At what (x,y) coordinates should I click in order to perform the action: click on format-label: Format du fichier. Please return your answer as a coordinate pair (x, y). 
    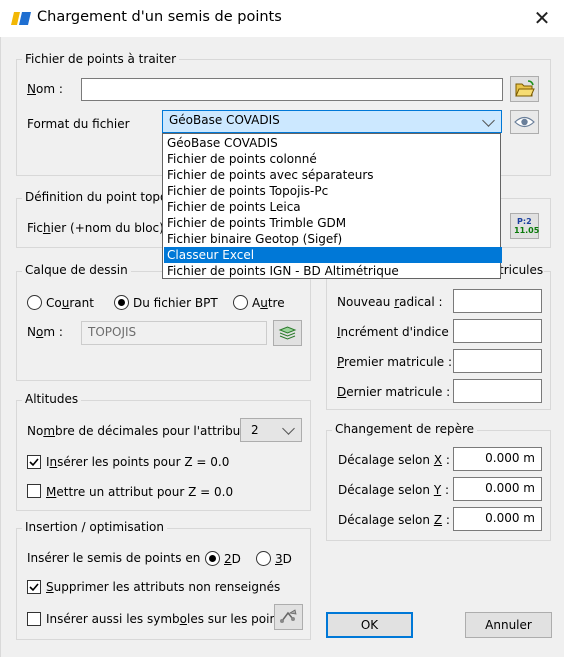
    Looking at the image, I should click on (78, 124).